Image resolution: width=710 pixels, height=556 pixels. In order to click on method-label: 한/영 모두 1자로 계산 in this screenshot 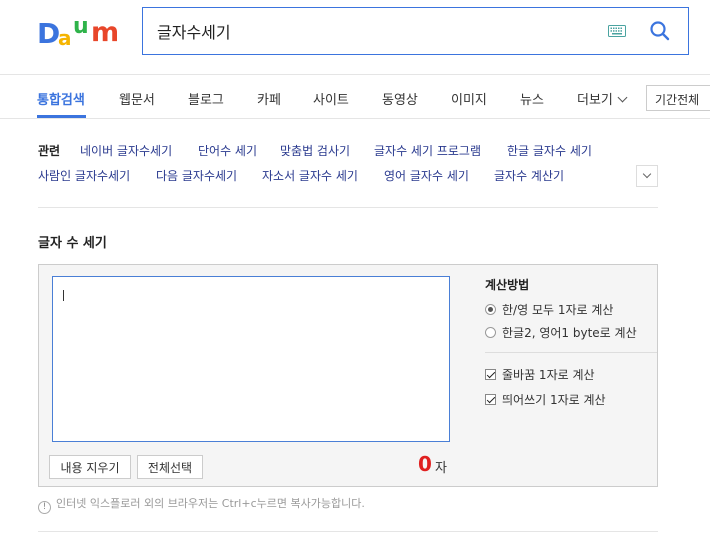, I will do `click(558, 310)`.